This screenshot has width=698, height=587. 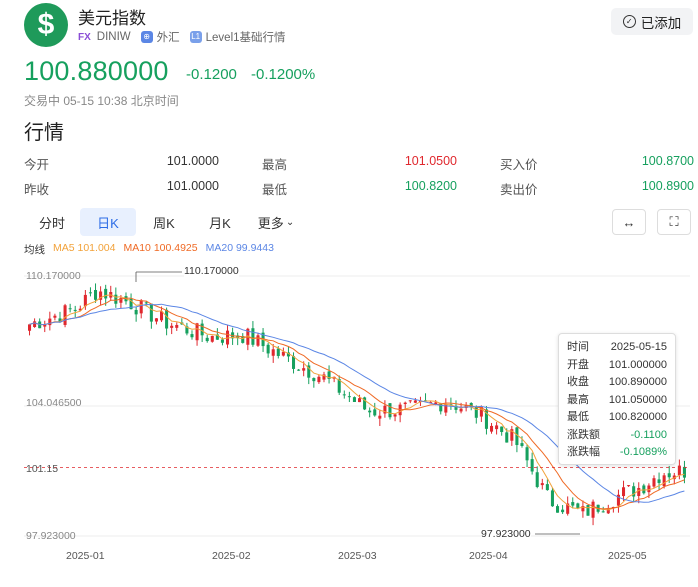 I want to click on tooltip-key: 最高, so click(x=578, y=399).